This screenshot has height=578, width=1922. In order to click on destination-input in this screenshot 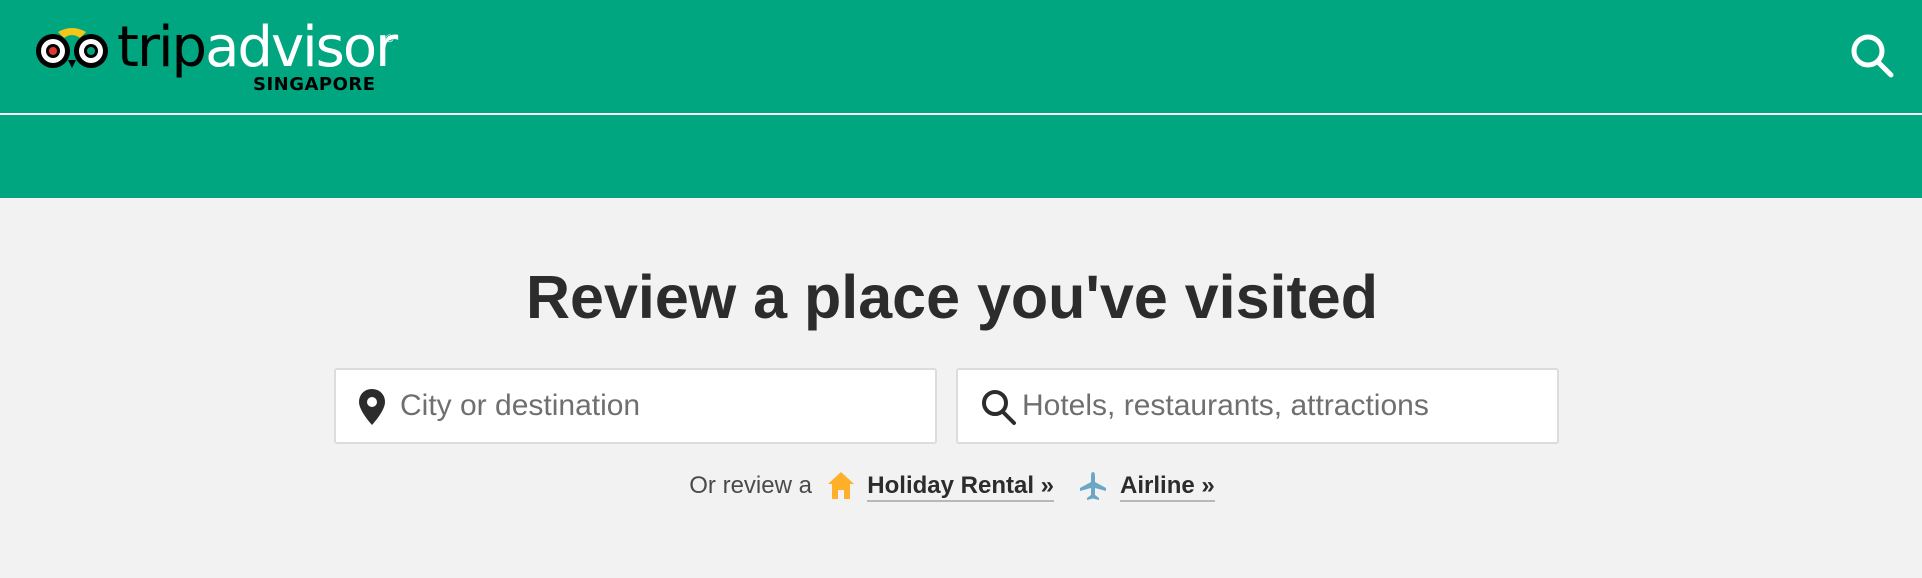, I will do `click(660, 406)`.